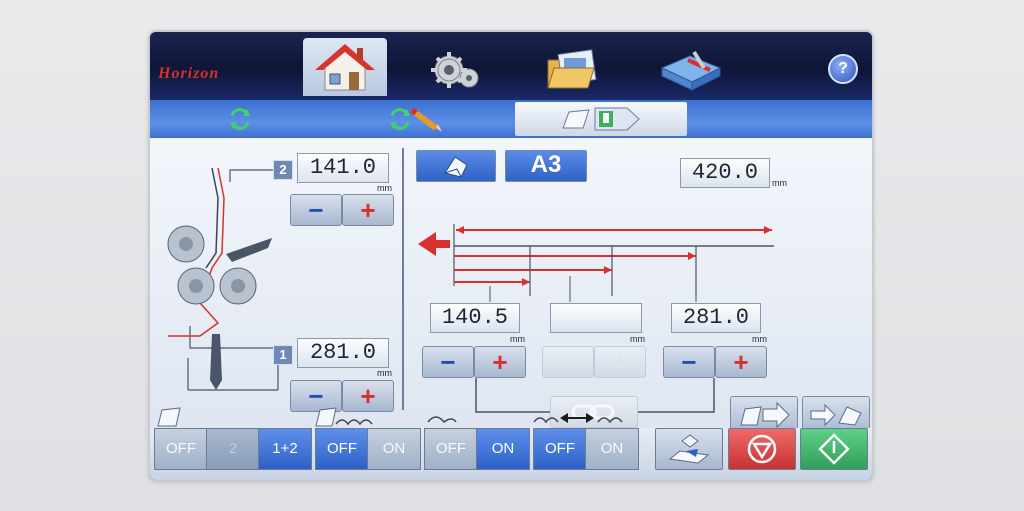  I want to click on double-wave-on-button: ON, so click(612, 449).